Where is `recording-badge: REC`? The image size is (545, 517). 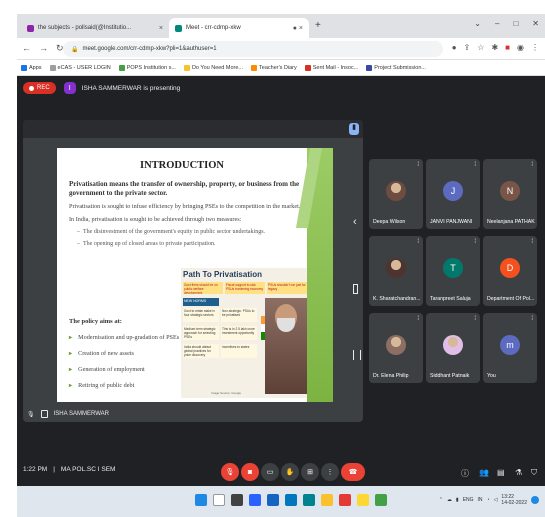 recording-badge: REC is located at coordinates (39, 88).